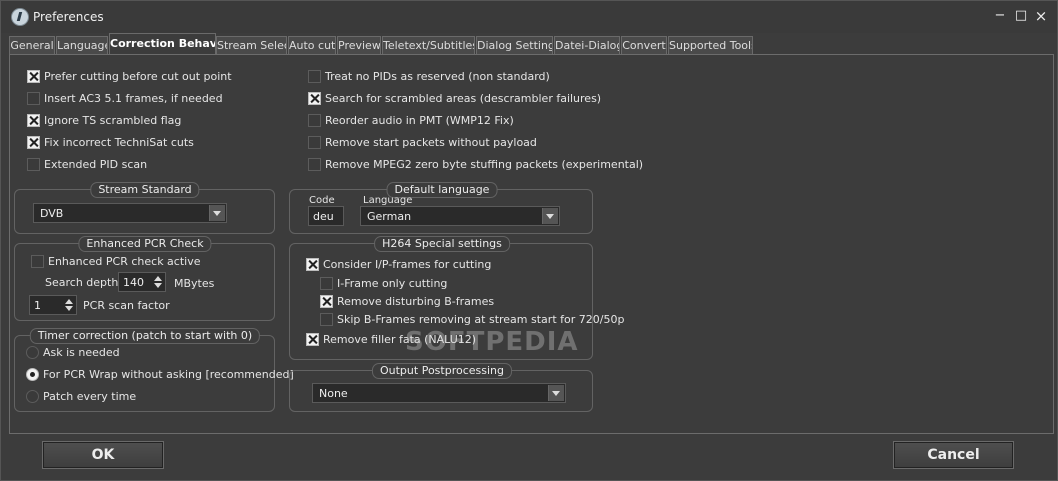  Describe the element at coordinates (126, 305) in the screenshot. I see `pcr-scan-factor-label: PCR scan factor` at that location.